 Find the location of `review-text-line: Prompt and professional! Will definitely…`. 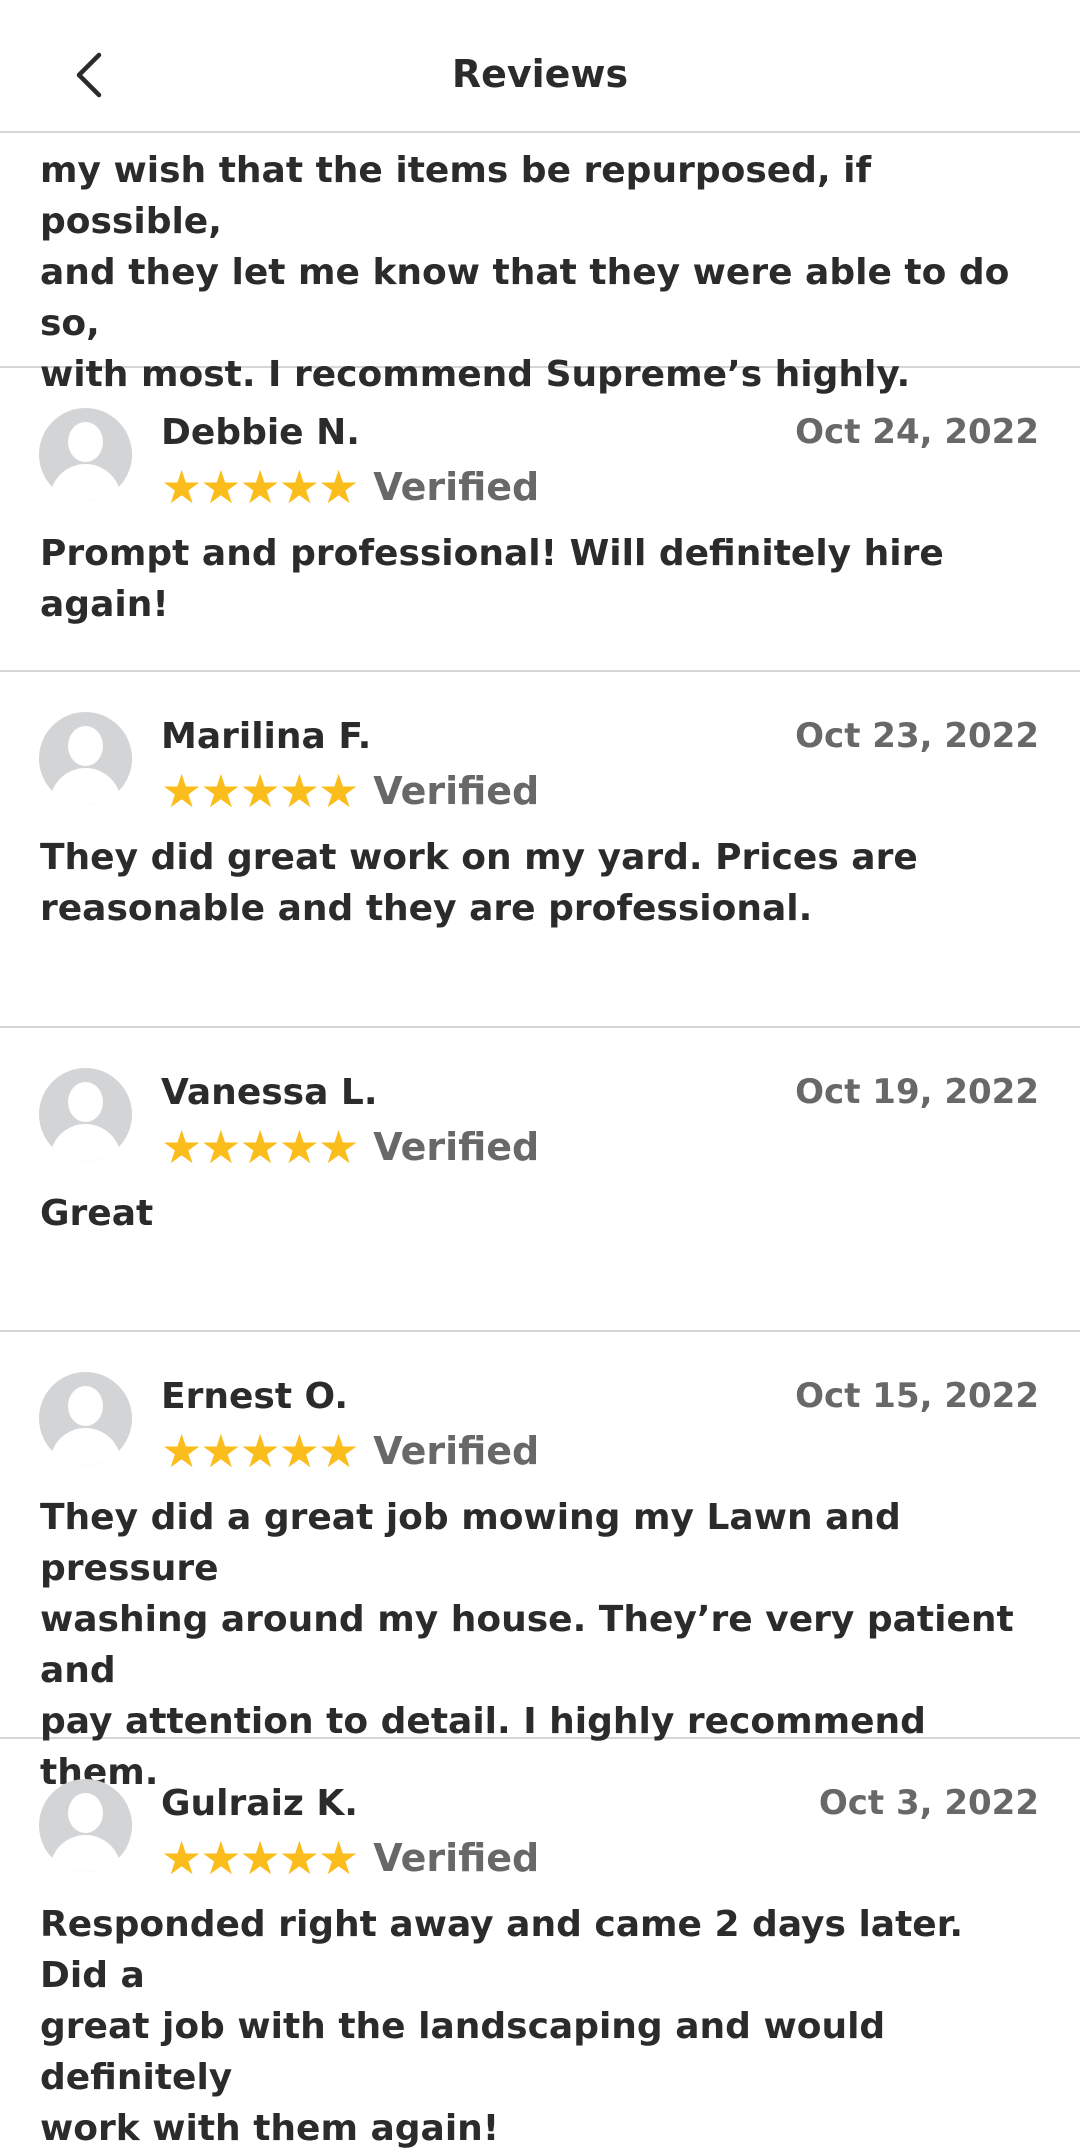

review-text-line: Prompt and professional! Will definitely… is located at coordinates (492, 579).